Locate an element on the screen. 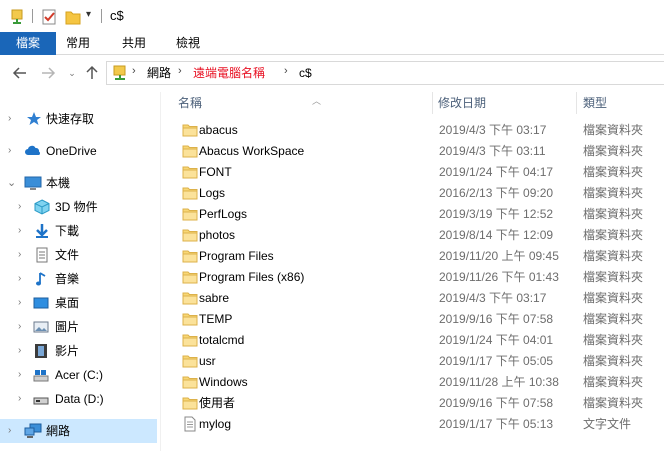 This screenshot has height=451, width=664. file-name: FONT is located at coordinates (215, 172).